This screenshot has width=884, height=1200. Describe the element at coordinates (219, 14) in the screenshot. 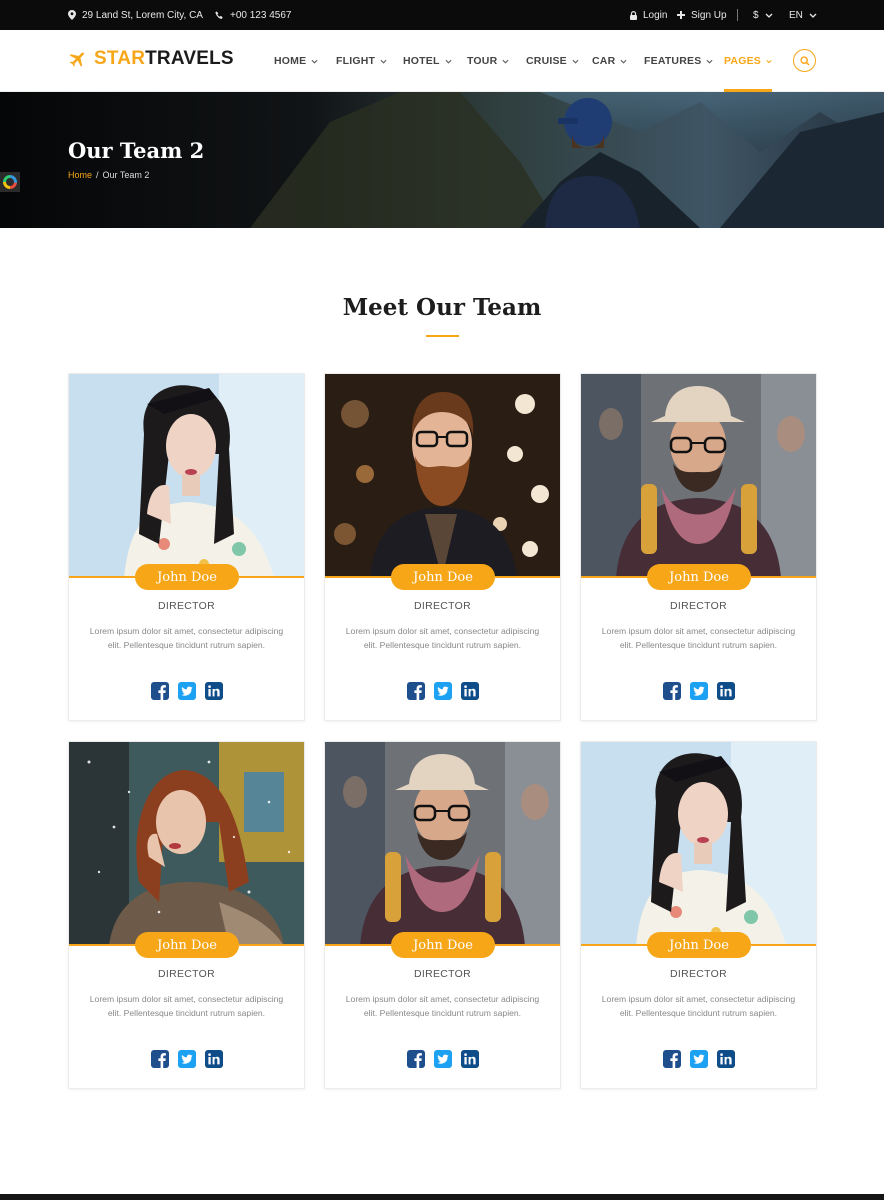

I see `phone-icon` at that location.